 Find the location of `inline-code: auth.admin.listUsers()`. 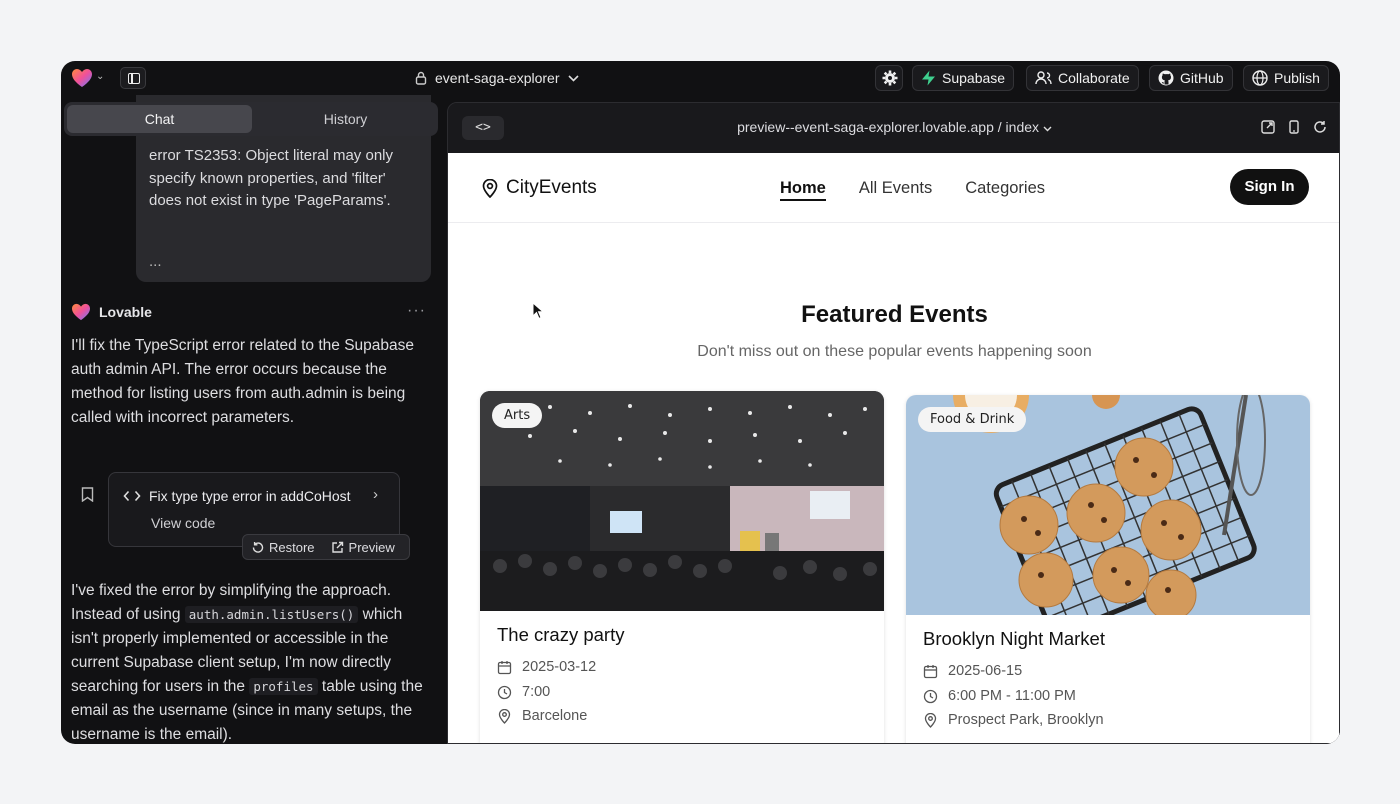

inline-code: auth.admin.listUsers() is located at coordinates (271, 614).